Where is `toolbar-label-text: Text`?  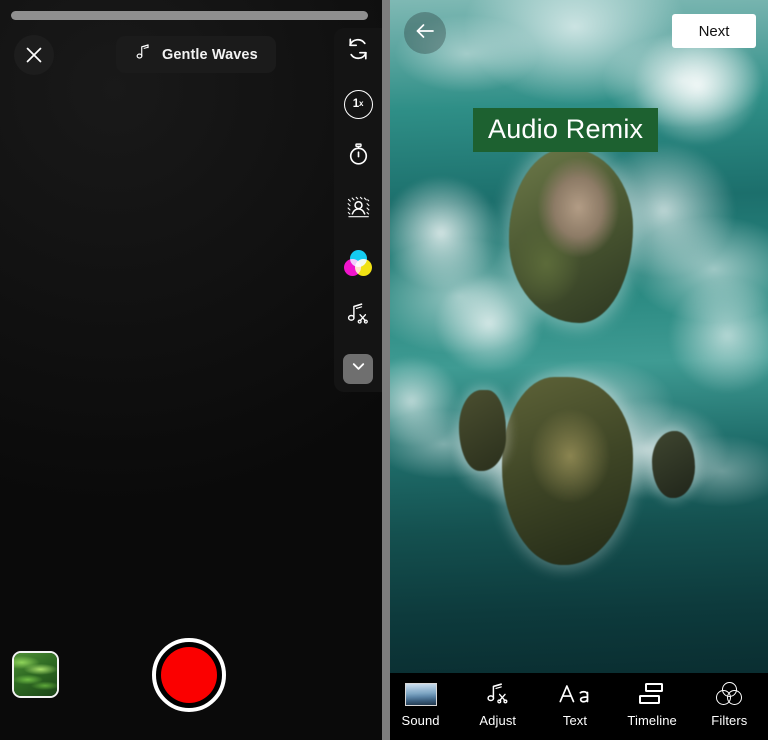 toolbar-label-text: Text is located at coordinates (575, 720).